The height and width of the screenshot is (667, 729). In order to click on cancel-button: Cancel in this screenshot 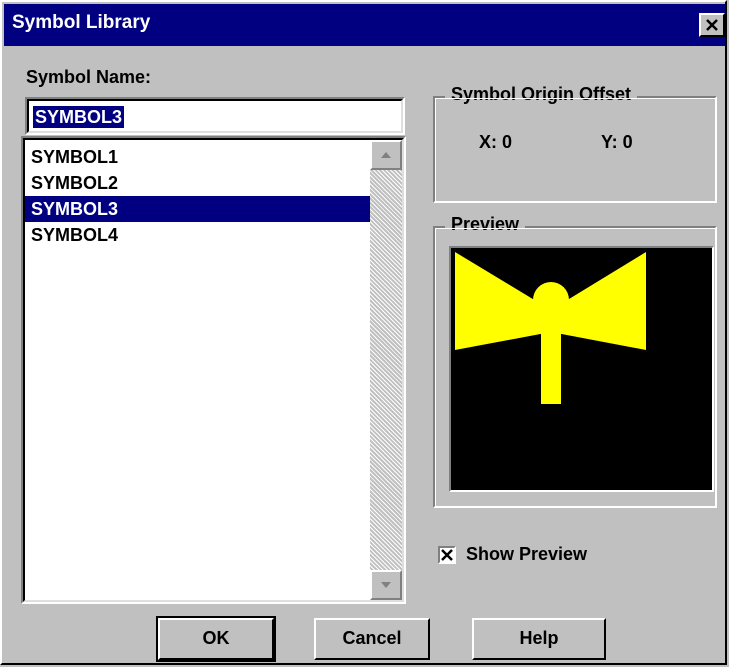, I will do `click(372, 639)`.